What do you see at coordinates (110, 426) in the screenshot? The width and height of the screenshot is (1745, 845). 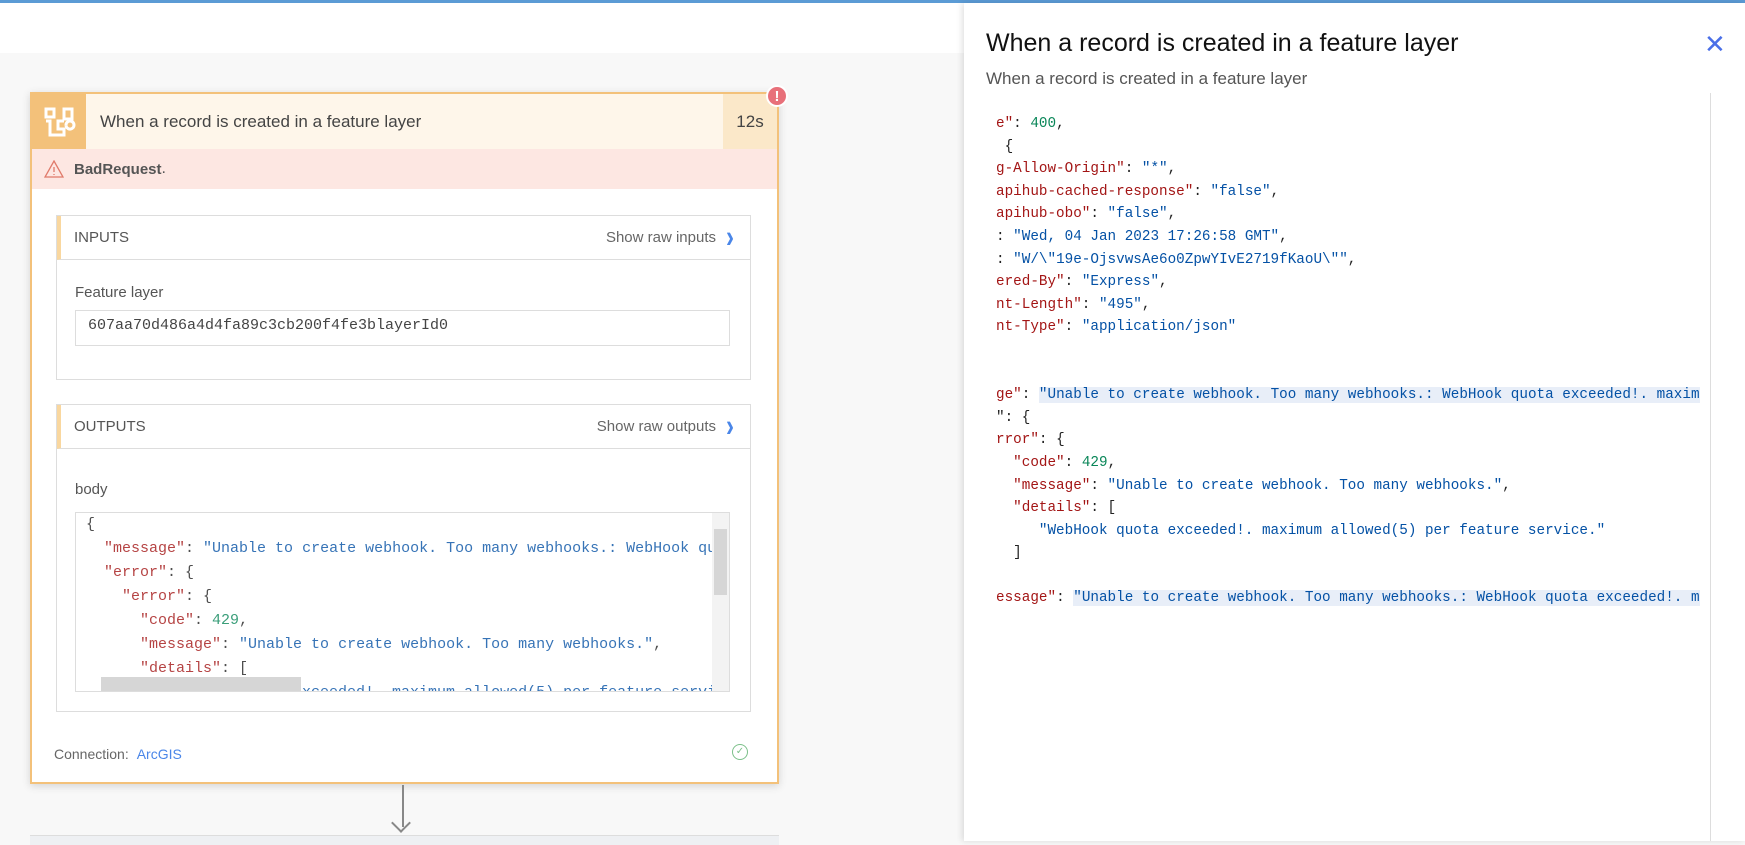 I see `outputs-title: OUTPUTS` at bounding box center [110, 426].